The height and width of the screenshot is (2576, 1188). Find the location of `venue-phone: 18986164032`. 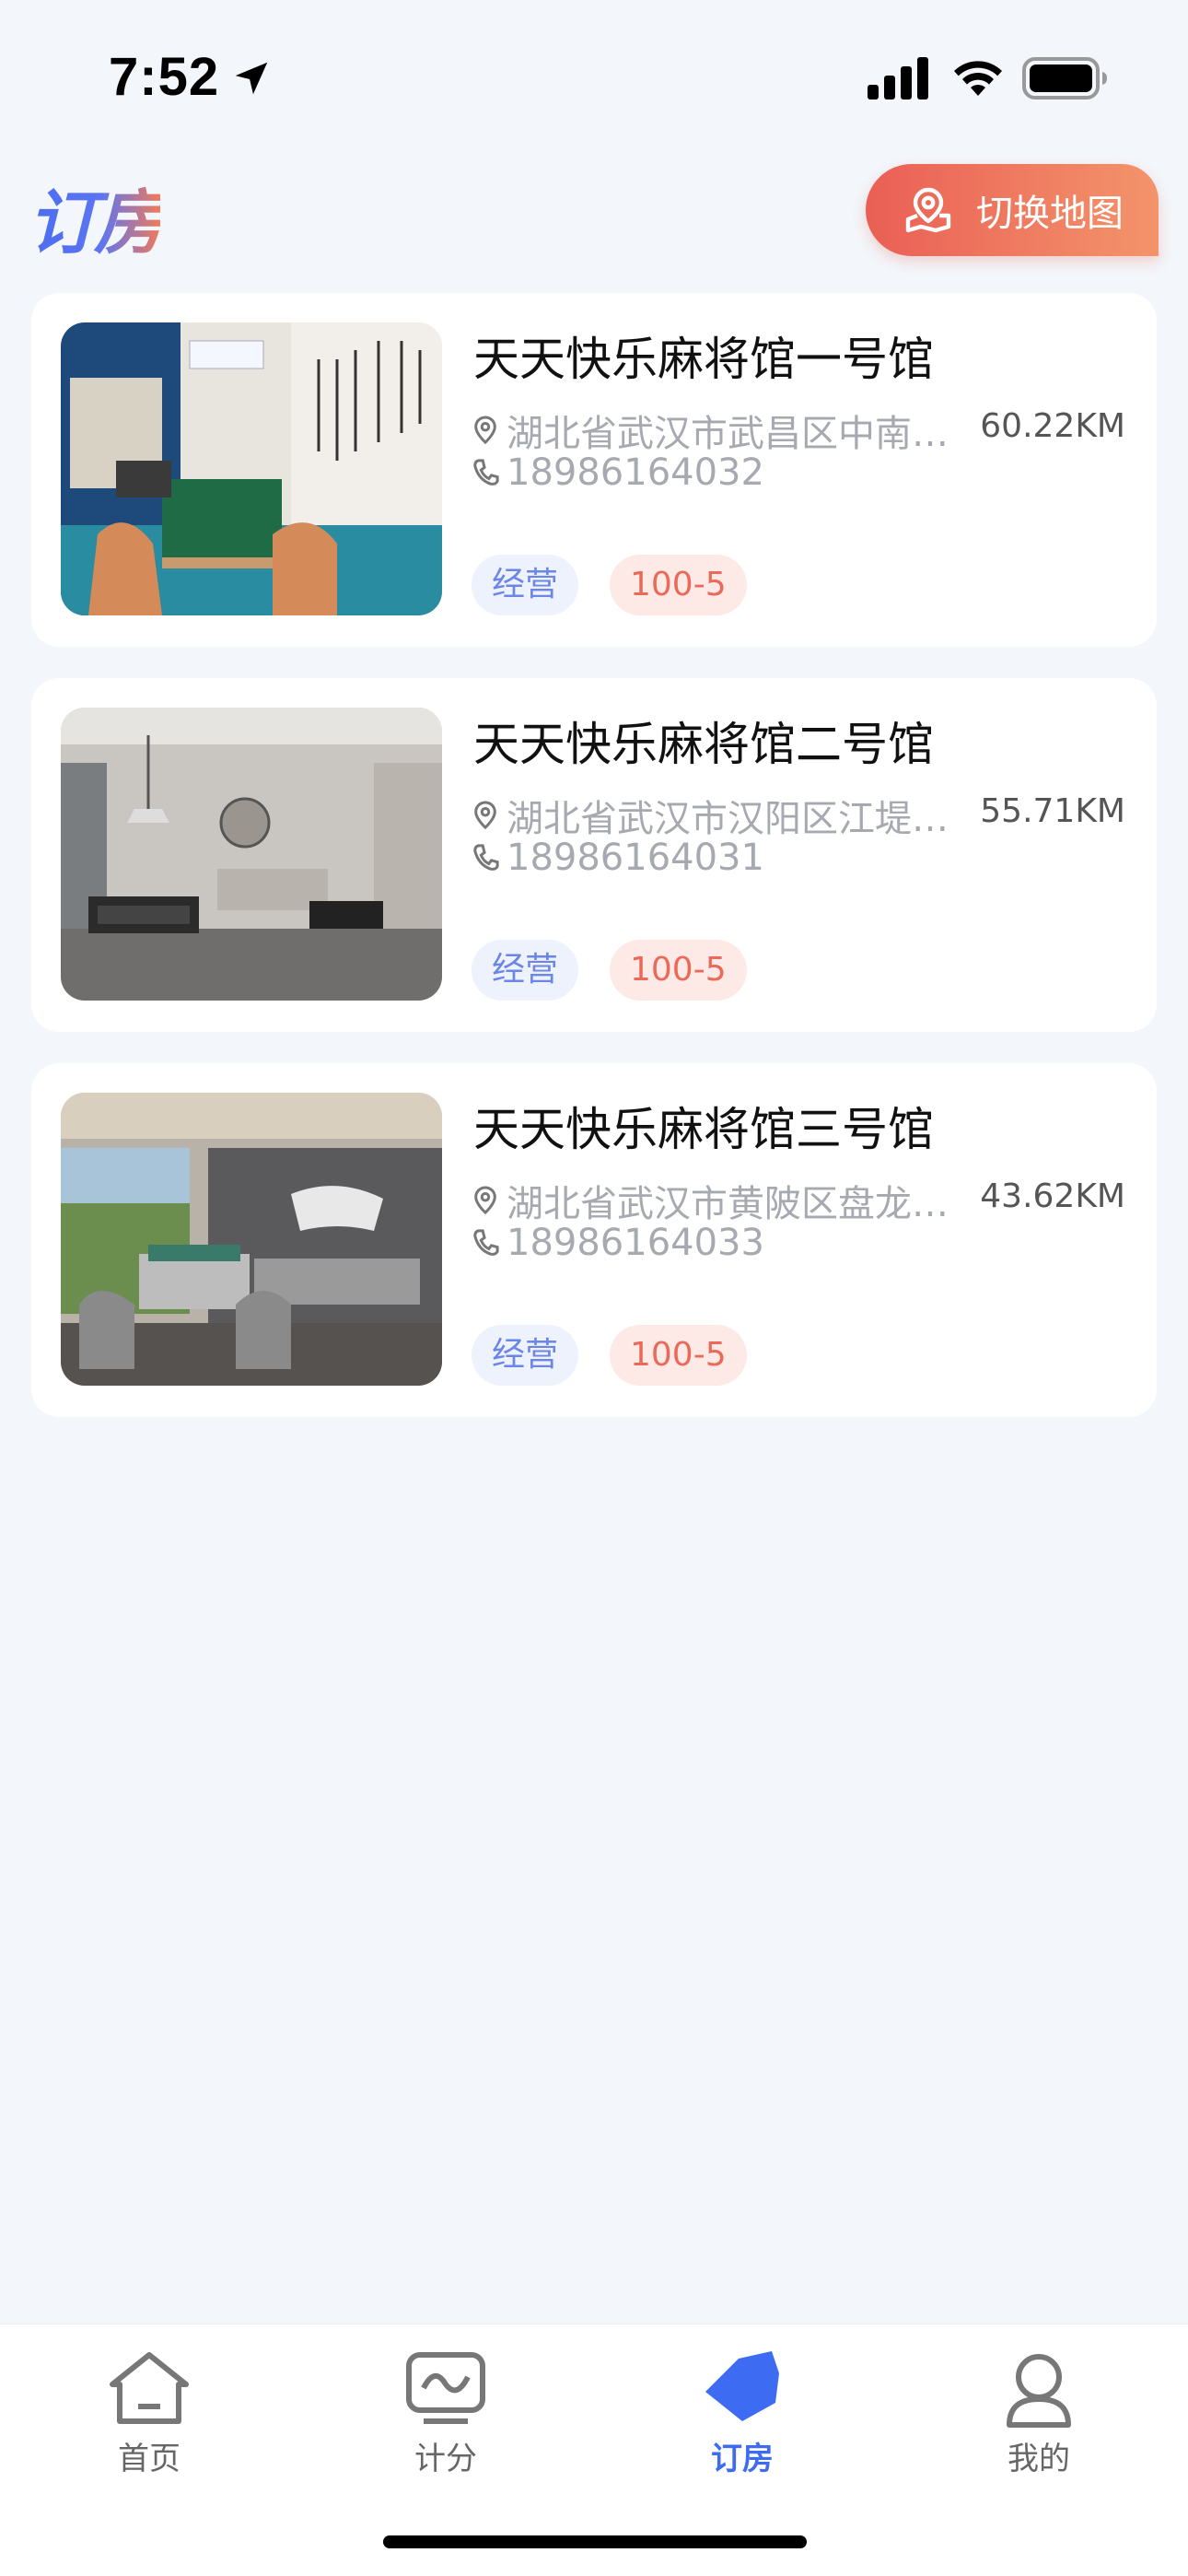

venue-phone: 18986164032 is located at coordinates (618, 473).